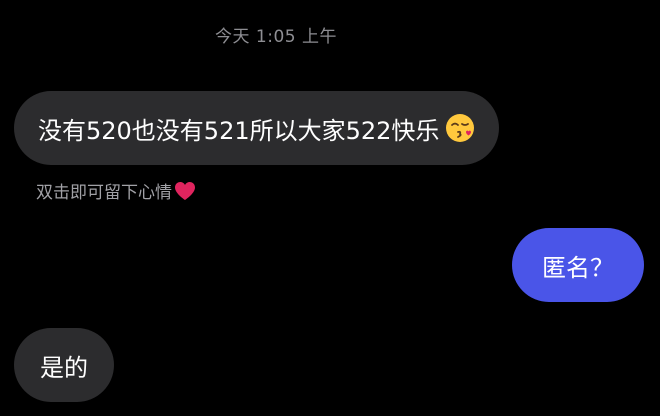 The width and height of the screenshot is (660, 416). Describe the element at coordinates (578, 267) in the screenshot. I see `message-text: 匿名？` at that location.